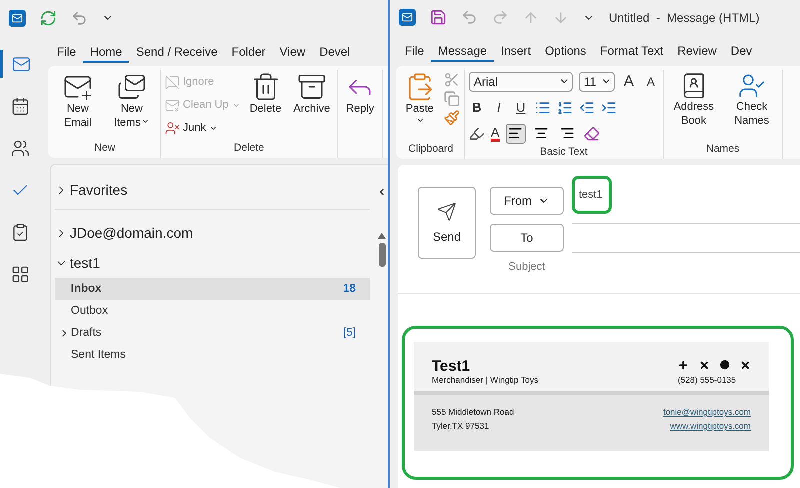  What do you see at coordinates (312, 106) in the screenshot?
I see `ribbon-button: Archive` at bounding box center [312, 106].